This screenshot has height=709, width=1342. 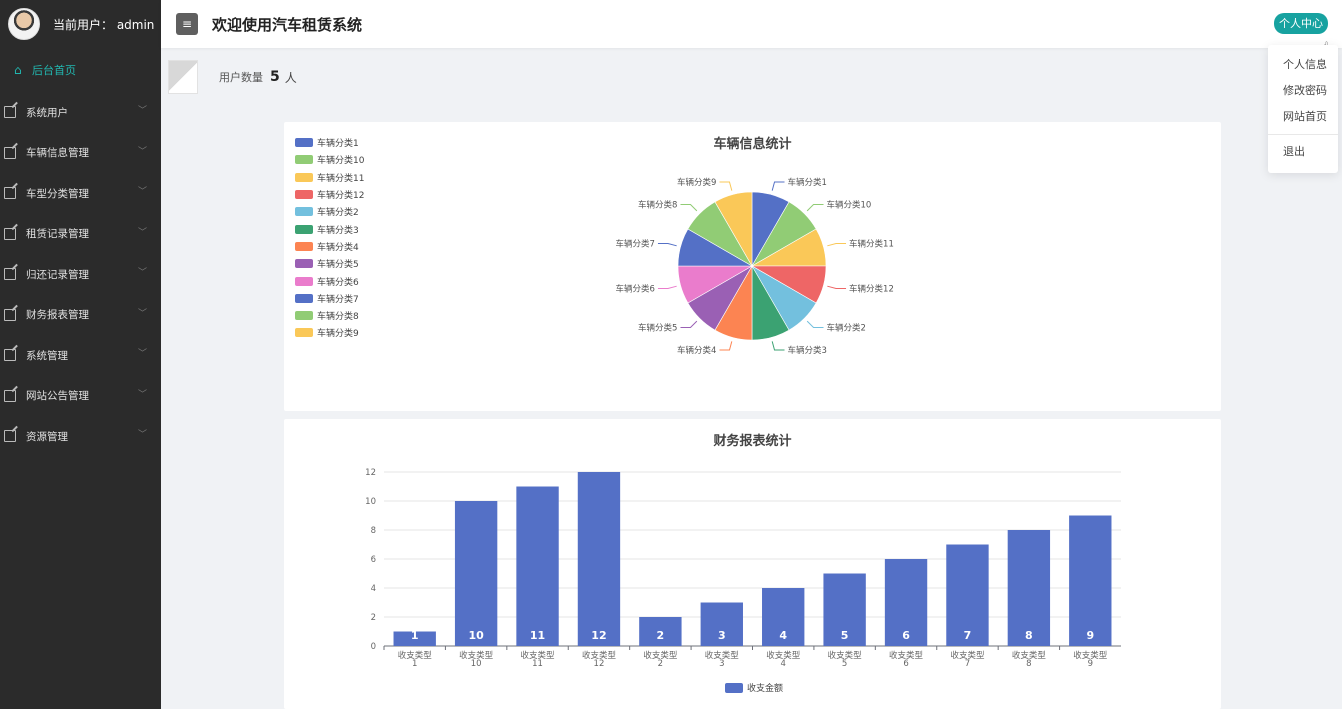 What do you see at coordinates (47, 355) in the screenshot?
I see `sidebar-item-label: 系统管理` at bounding box center [47, 355].